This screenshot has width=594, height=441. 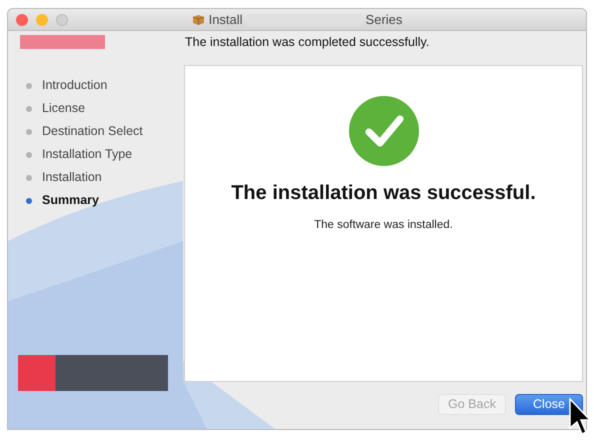 I want to click on zoom-window-button, so click(x=62, y=20).